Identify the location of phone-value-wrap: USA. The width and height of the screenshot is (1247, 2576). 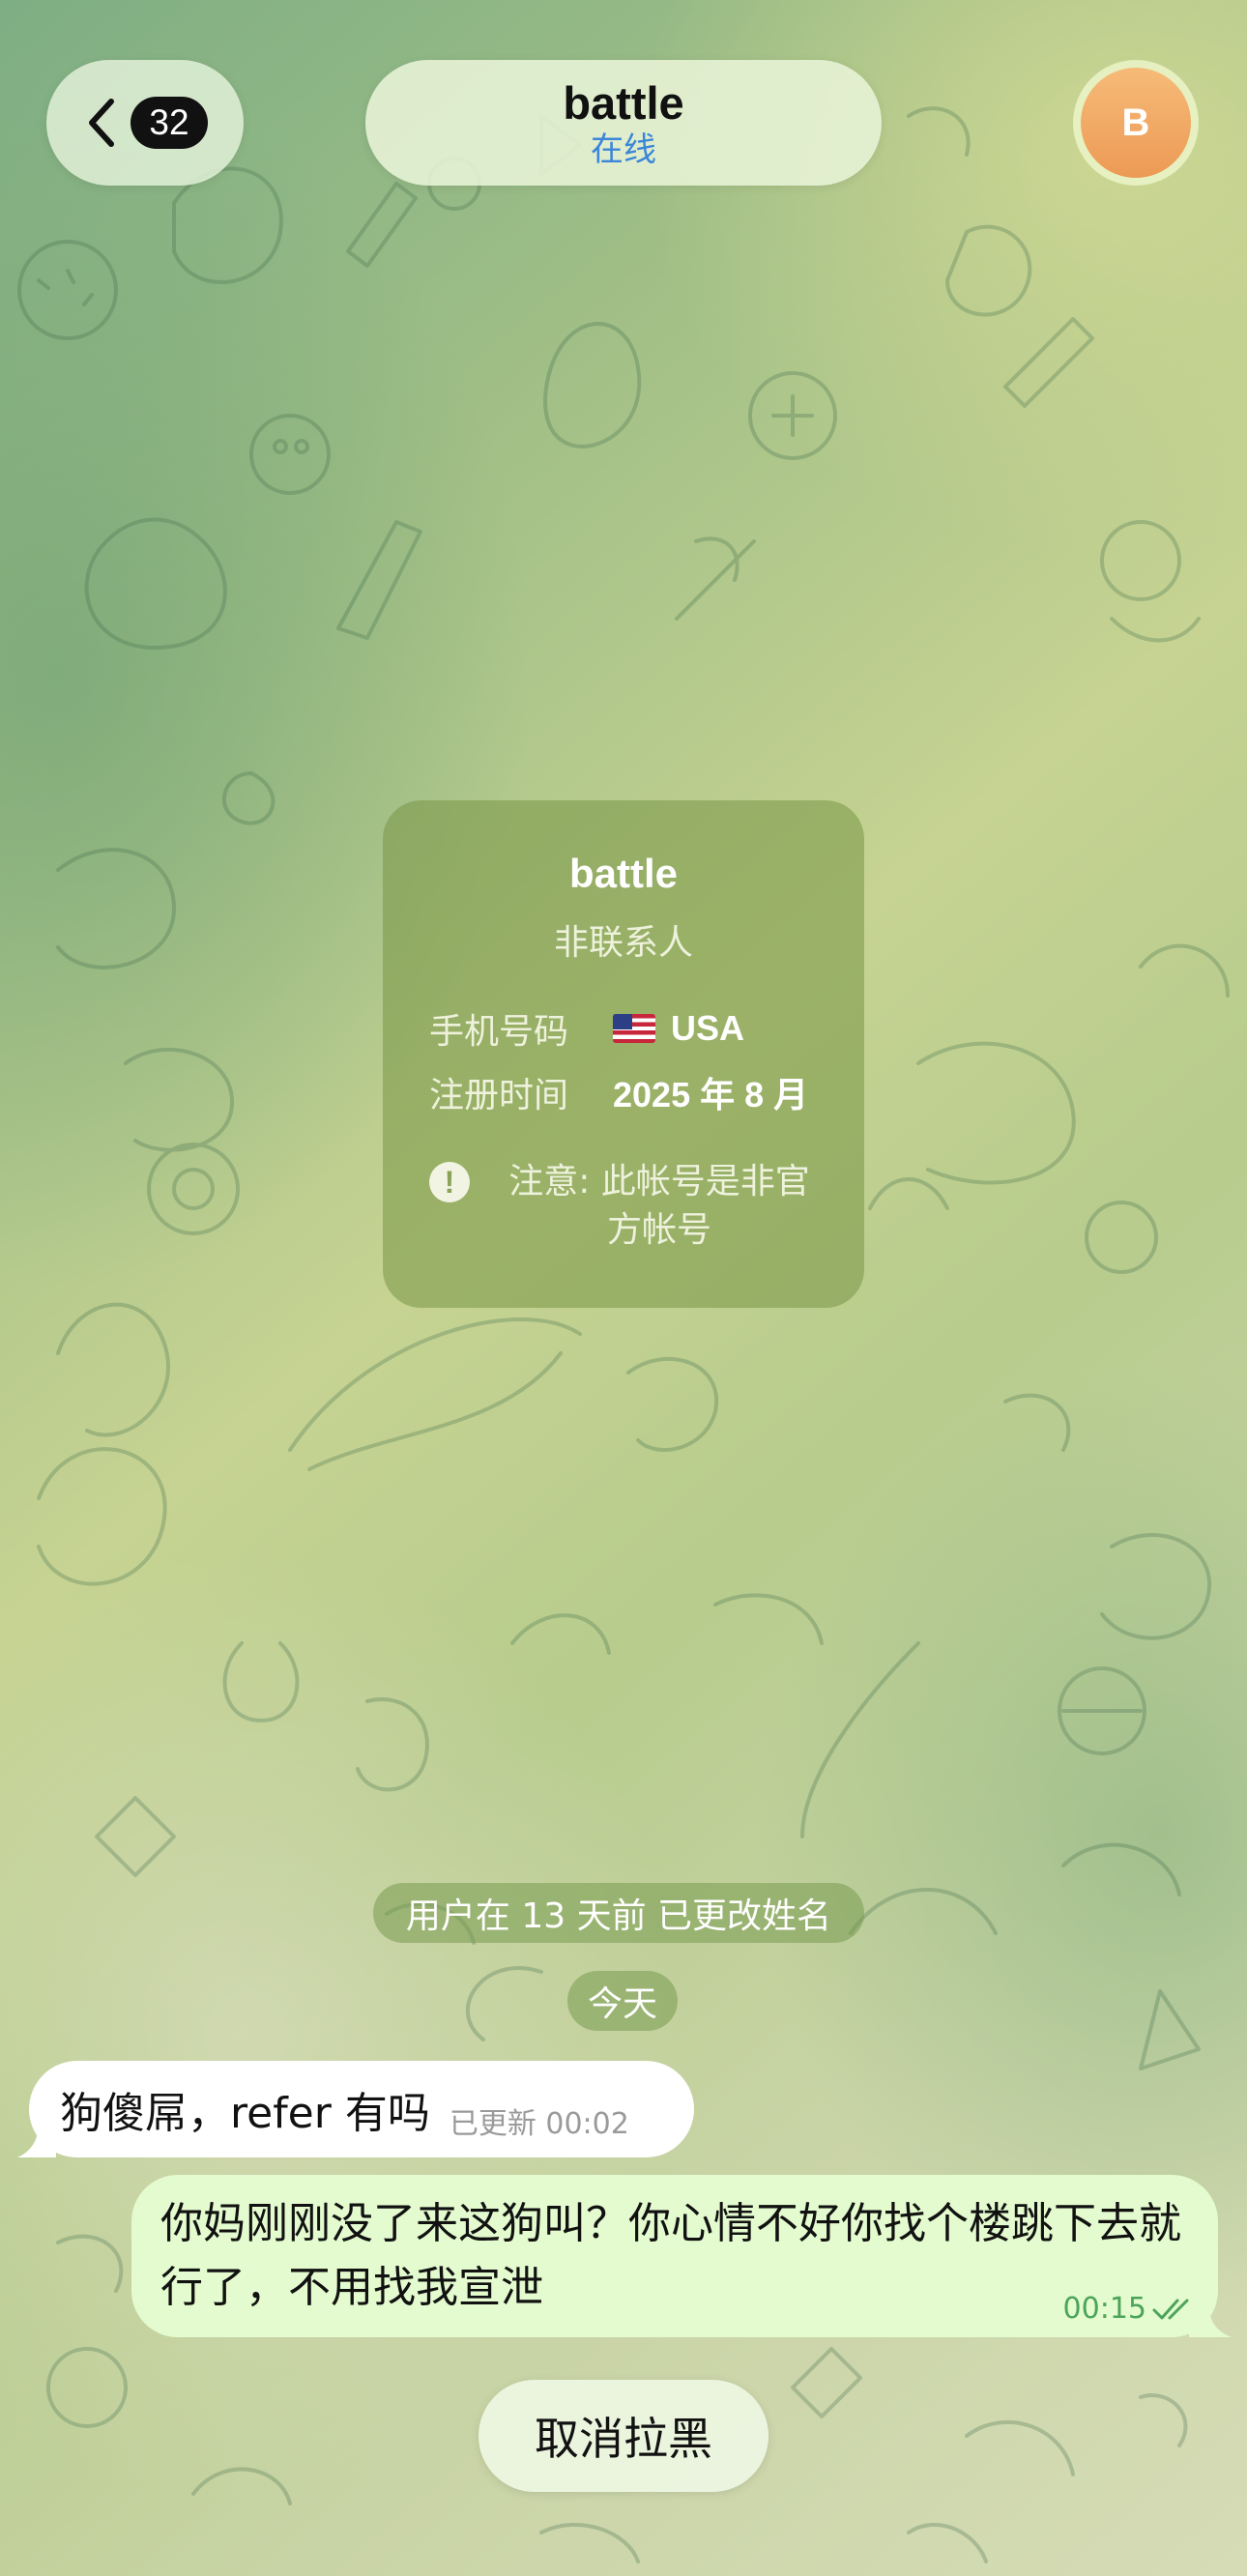
(679, 1028).